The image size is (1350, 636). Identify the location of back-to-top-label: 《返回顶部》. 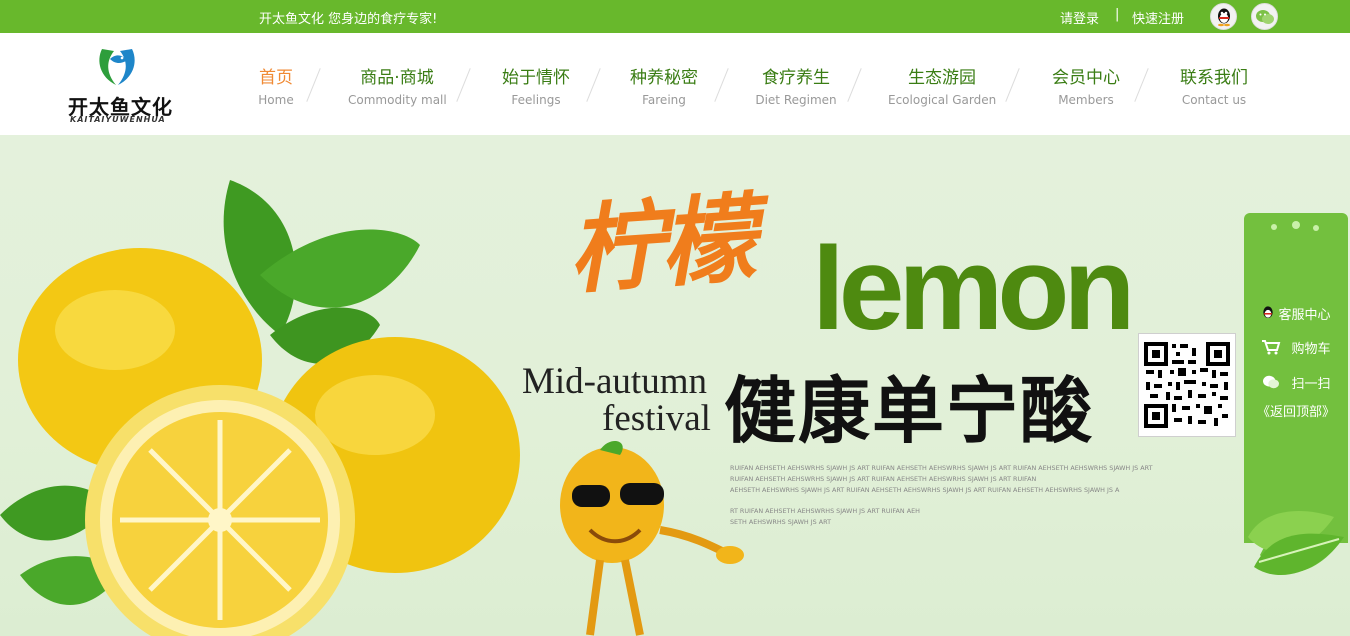
(1295, 412).